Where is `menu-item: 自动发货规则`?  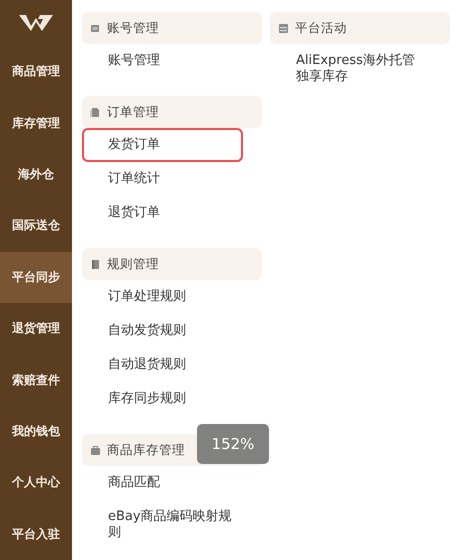 menu-item: 自动发货规则 is located at coordinates (162, 331).